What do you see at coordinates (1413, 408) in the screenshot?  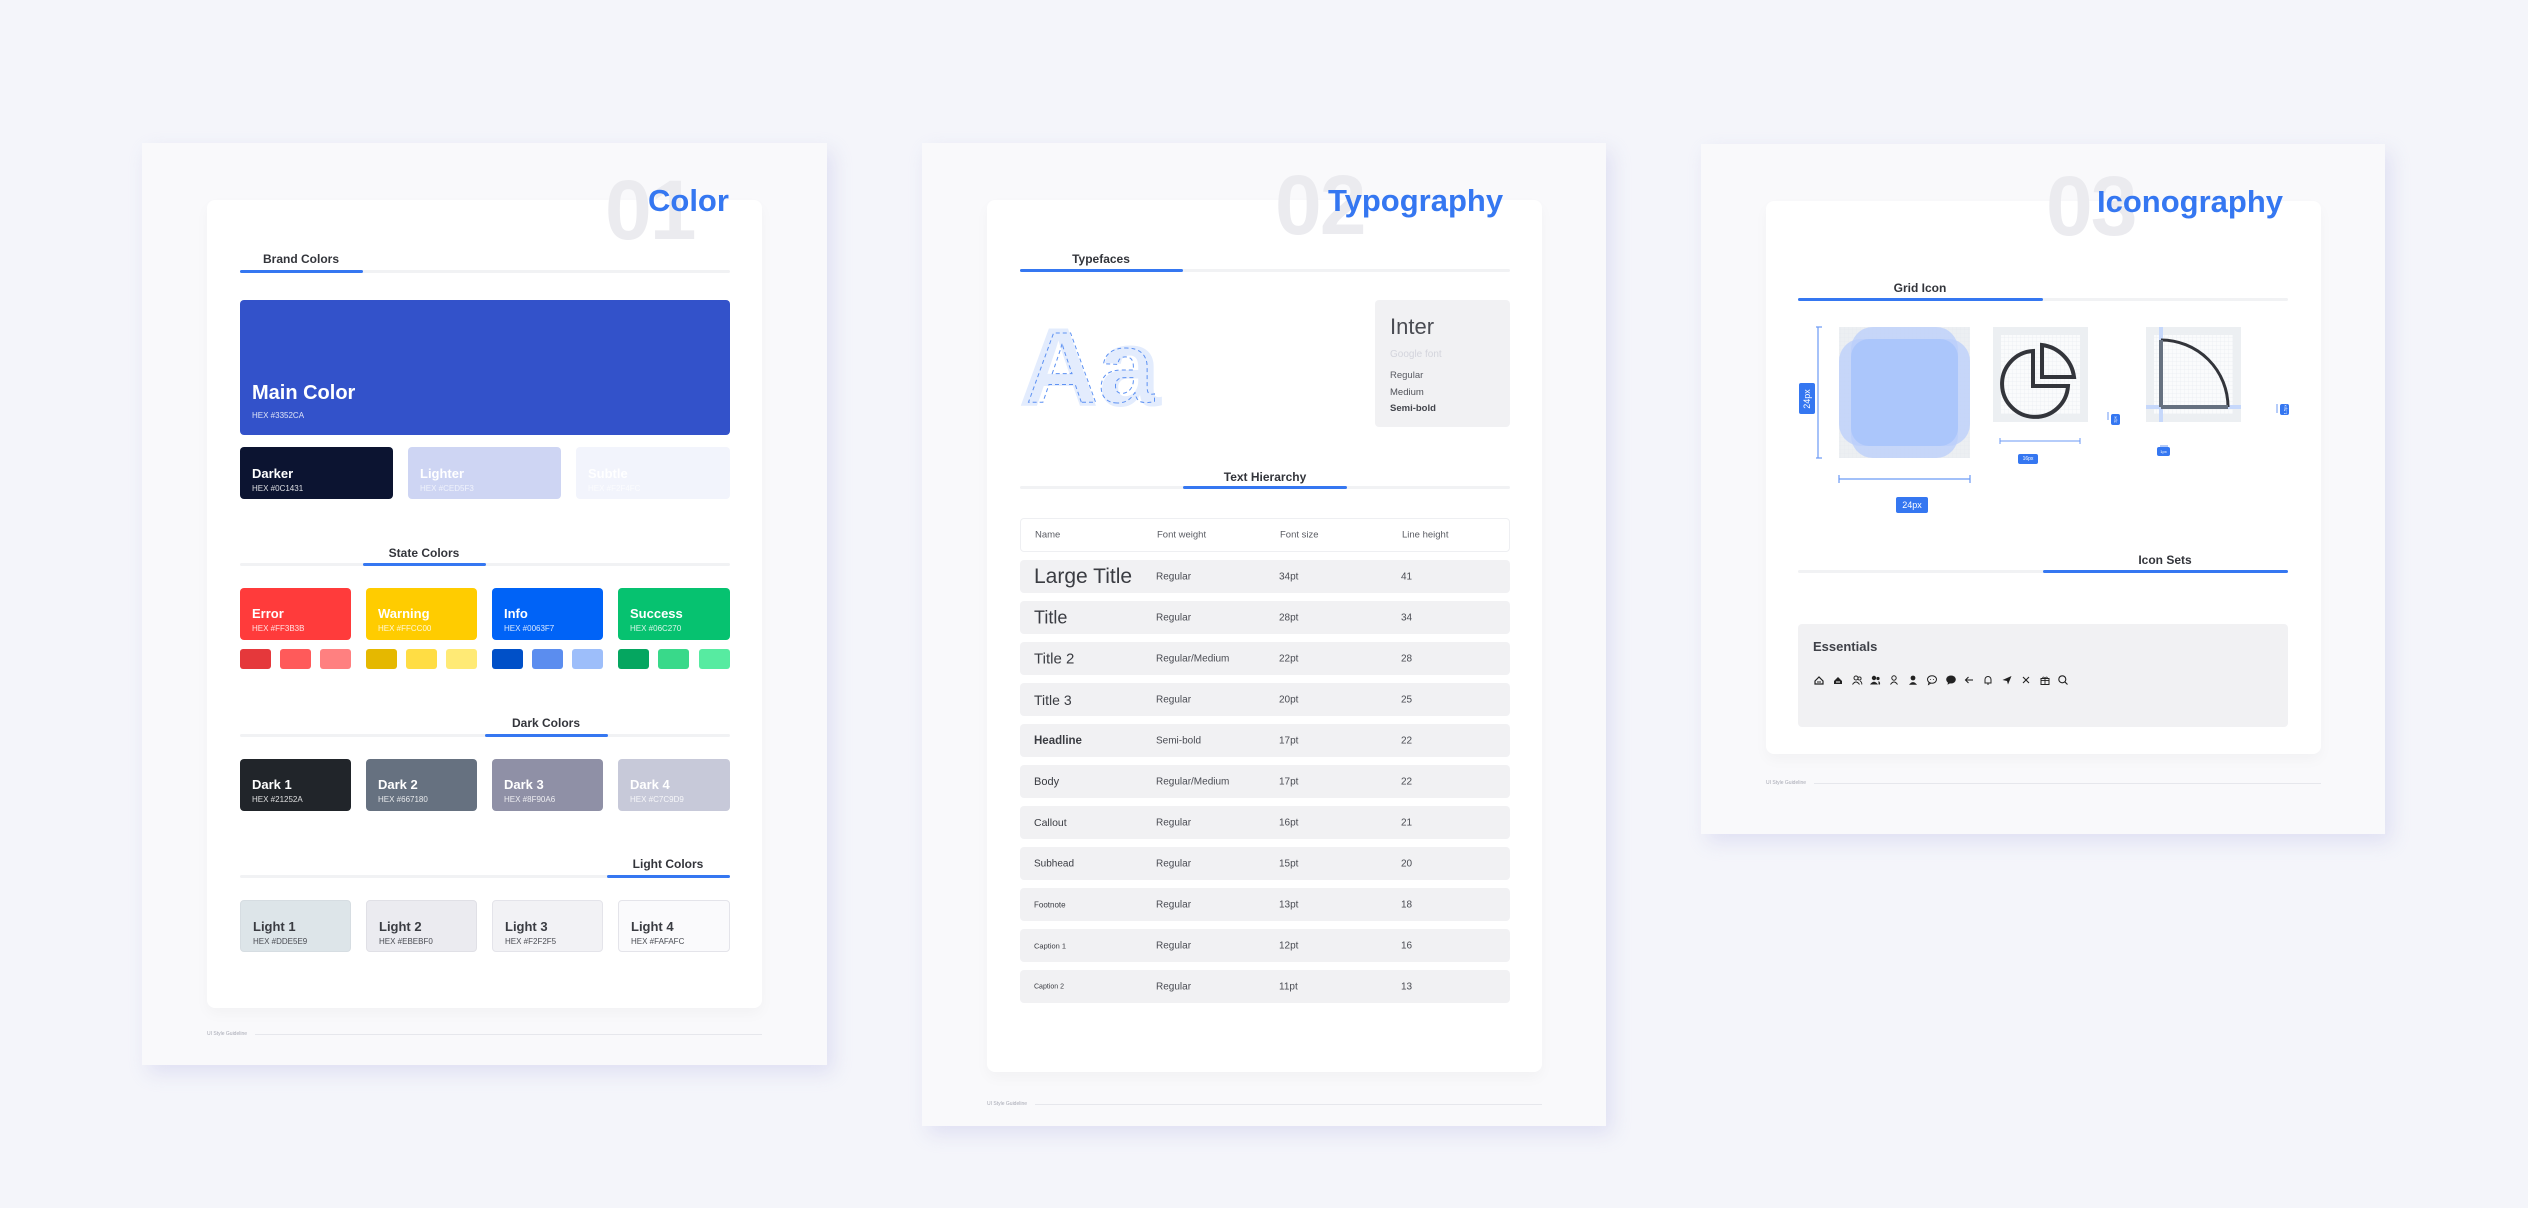 I see `font-weight-semibold: Semi-bold` at bounding box center [1413, 408].